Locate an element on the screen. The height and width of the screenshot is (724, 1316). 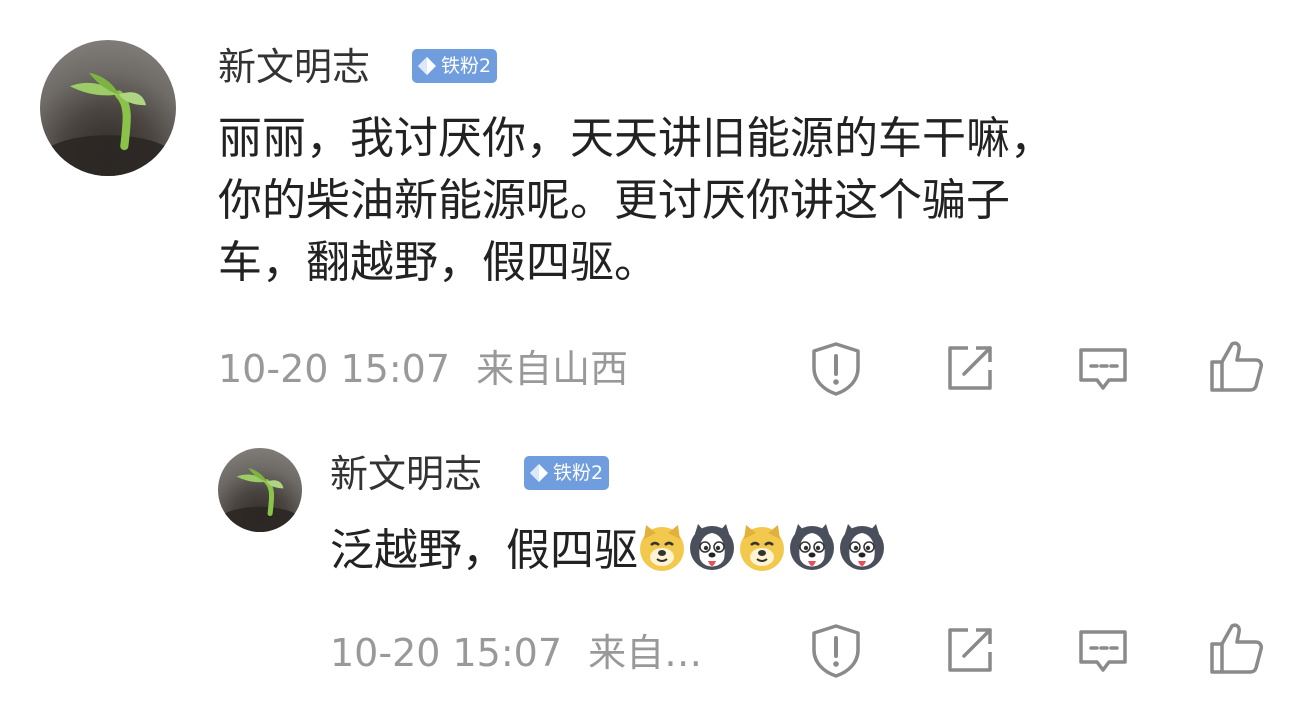
comment-meta: 10-20 15:07 来自山西 is located at coordinates (423, 369).